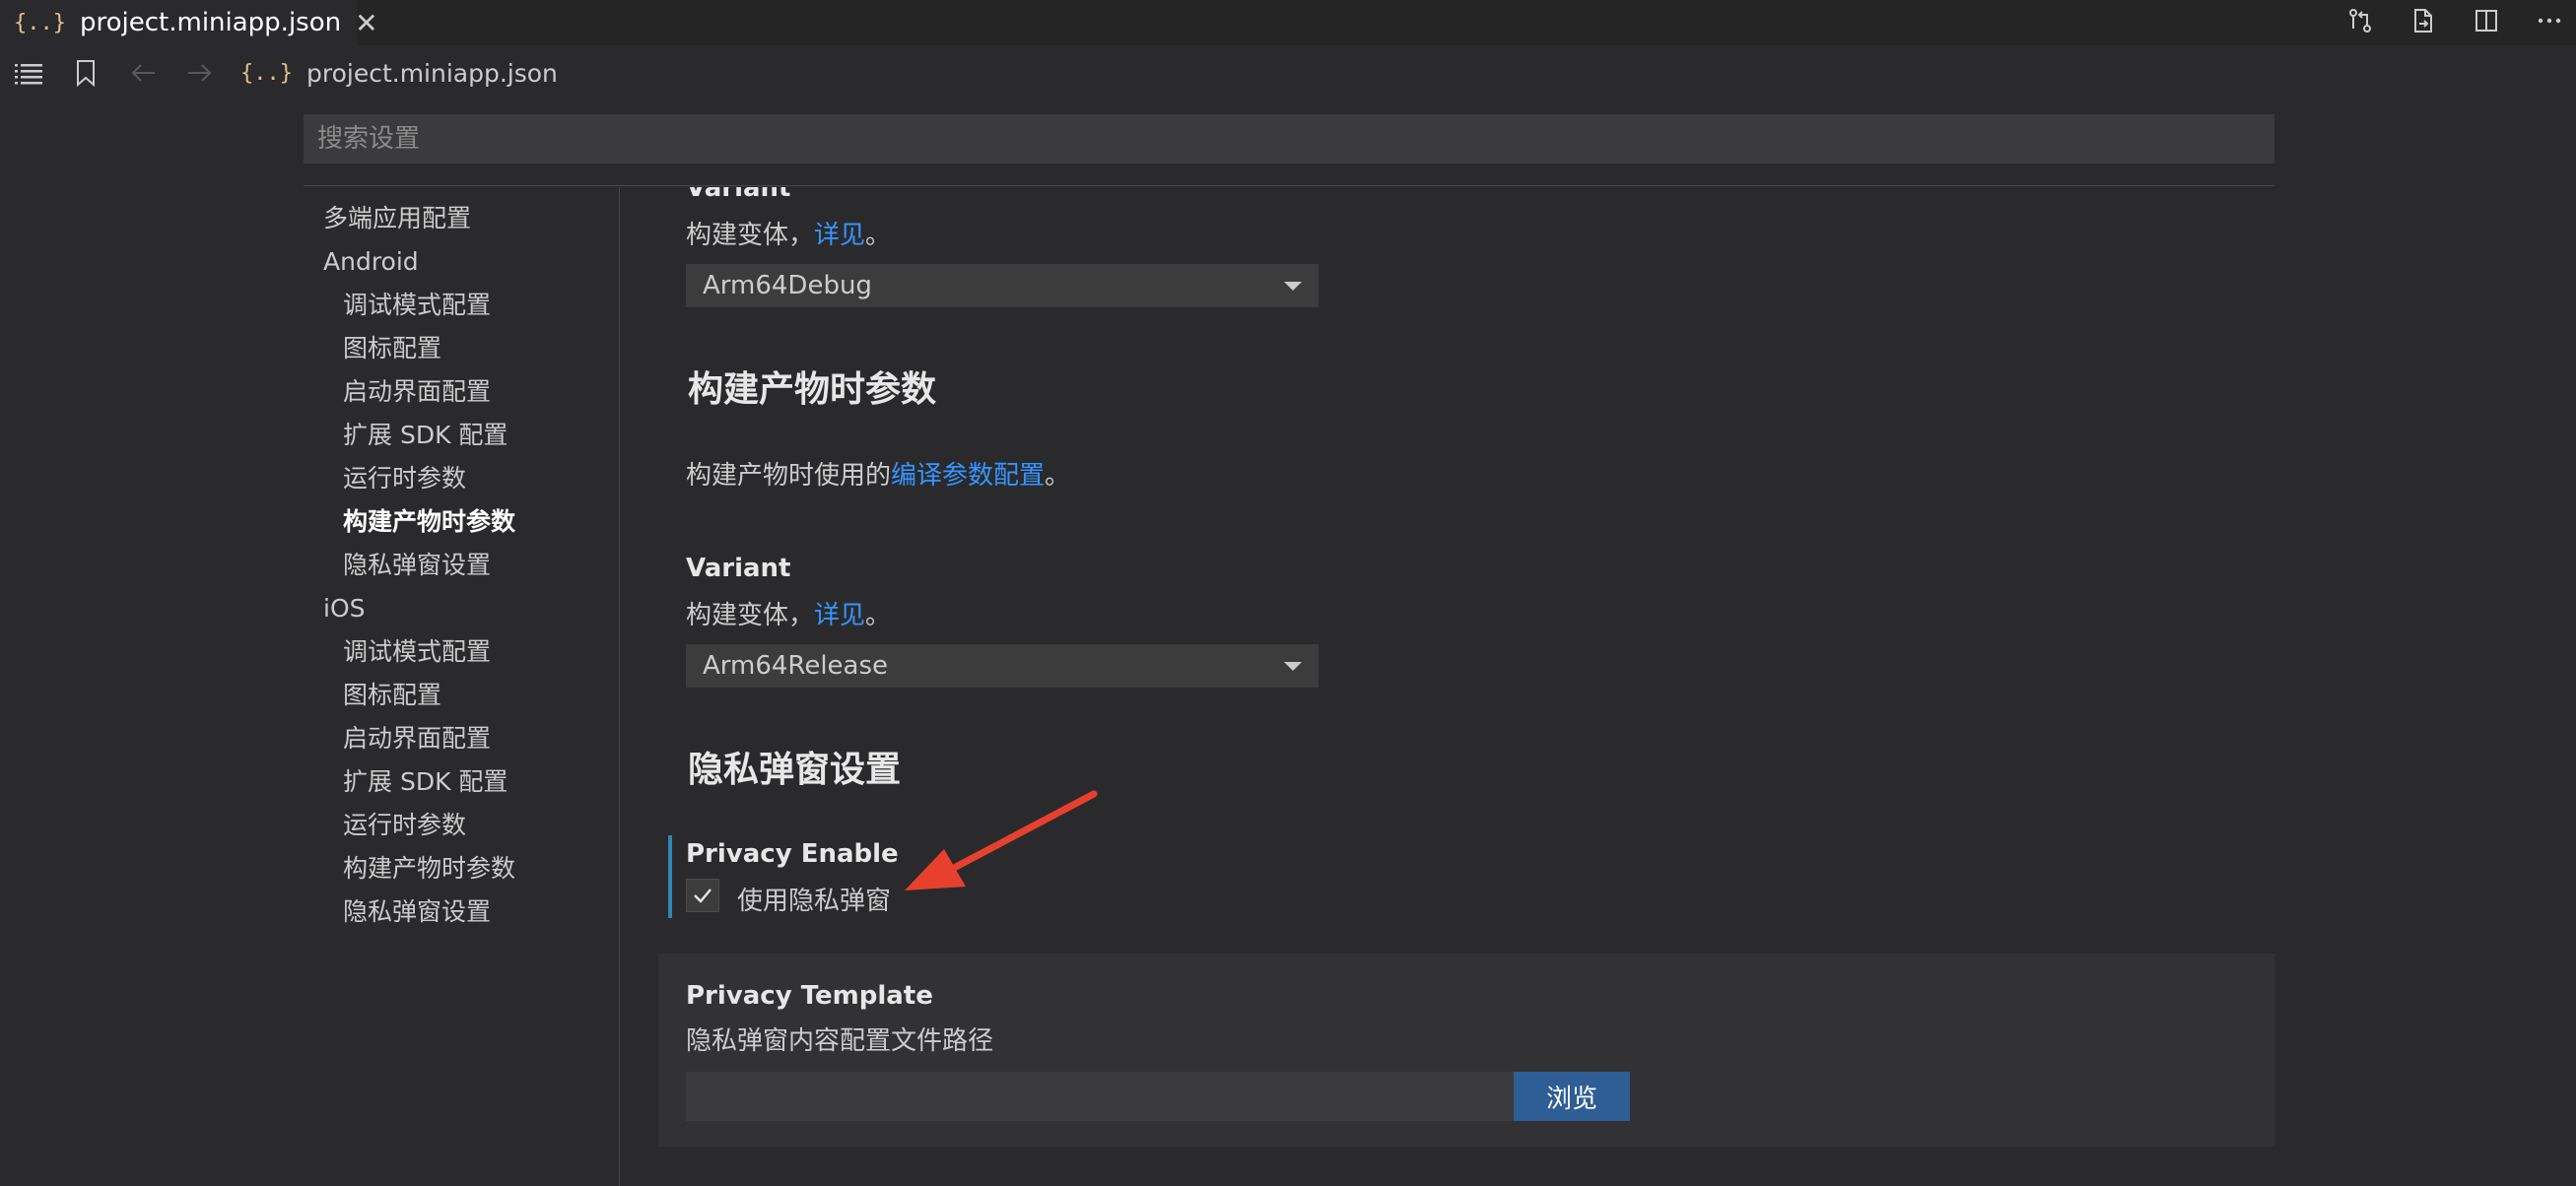 The height and width of the screenshot is (1186, 2576). What do you see at coordinates (461, 435) in the screenshot?
I see `nav-item-android-sdk: 扩展 SDK 配置` at bounding box center [461, 435].